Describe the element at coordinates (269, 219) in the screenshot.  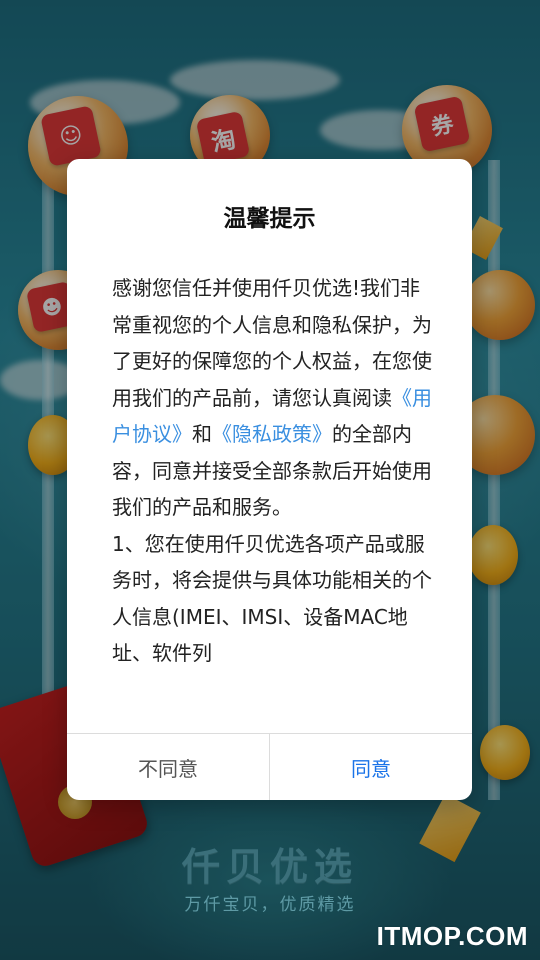
I see `dialog-title: 温馨提示` at that location.